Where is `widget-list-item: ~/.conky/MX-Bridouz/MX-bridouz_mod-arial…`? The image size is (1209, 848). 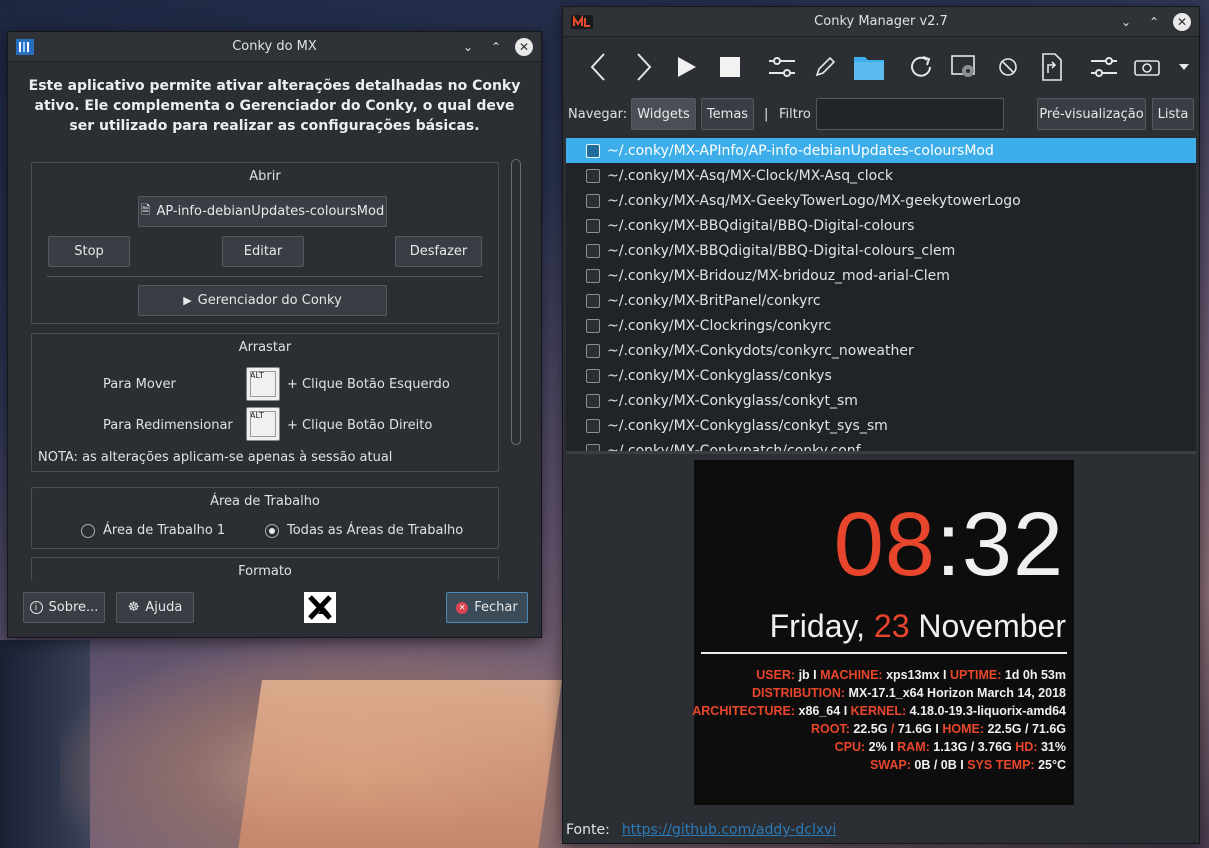
widget-list-item: ~/.conky/MX-Bridouz/MX-bridouz_mod-arial… is located at coordinates (881, 275).